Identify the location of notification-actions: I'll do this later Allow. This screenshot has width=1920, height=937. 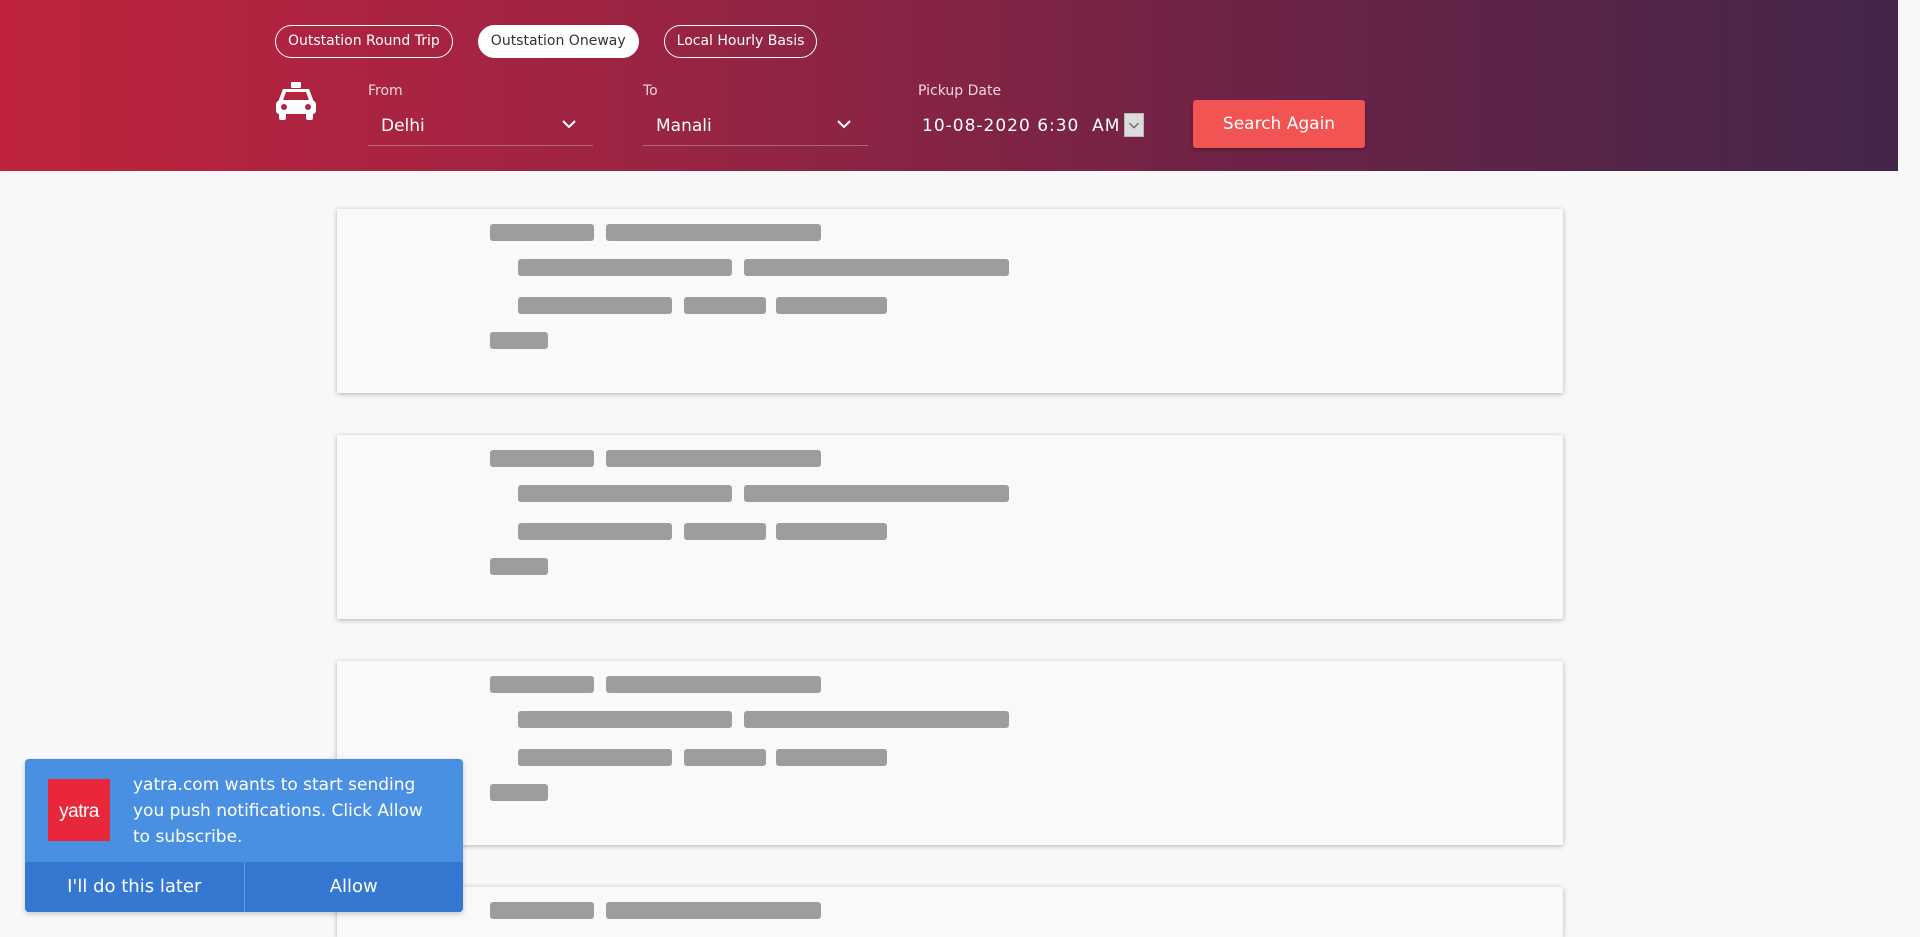
(244, 887).